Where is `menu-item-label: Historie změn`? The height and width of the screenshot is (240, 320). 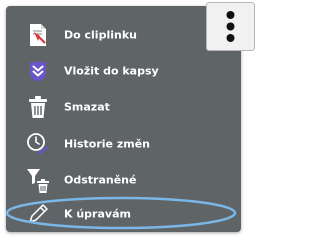 menu-item-label: Historie změn is located at coordinates (107, 144).